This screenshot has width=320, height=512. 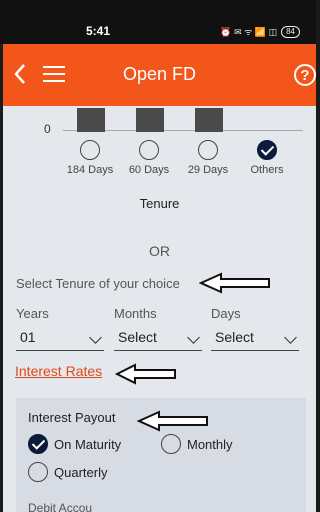 I want to click on tenure-option-label: 184 Days, so click(x=90, y=170).